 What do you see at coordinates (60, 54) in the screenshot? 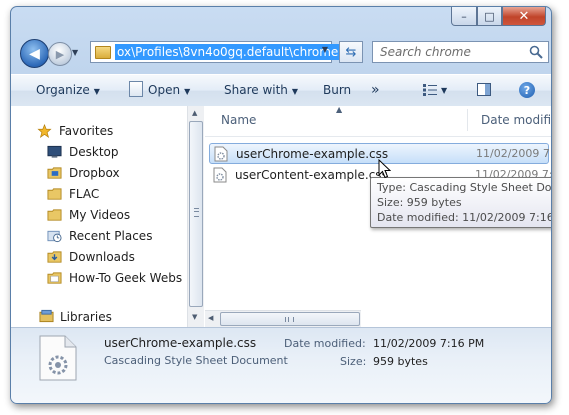
I see `forward-button: ▶` at bounding box center [60, 54].